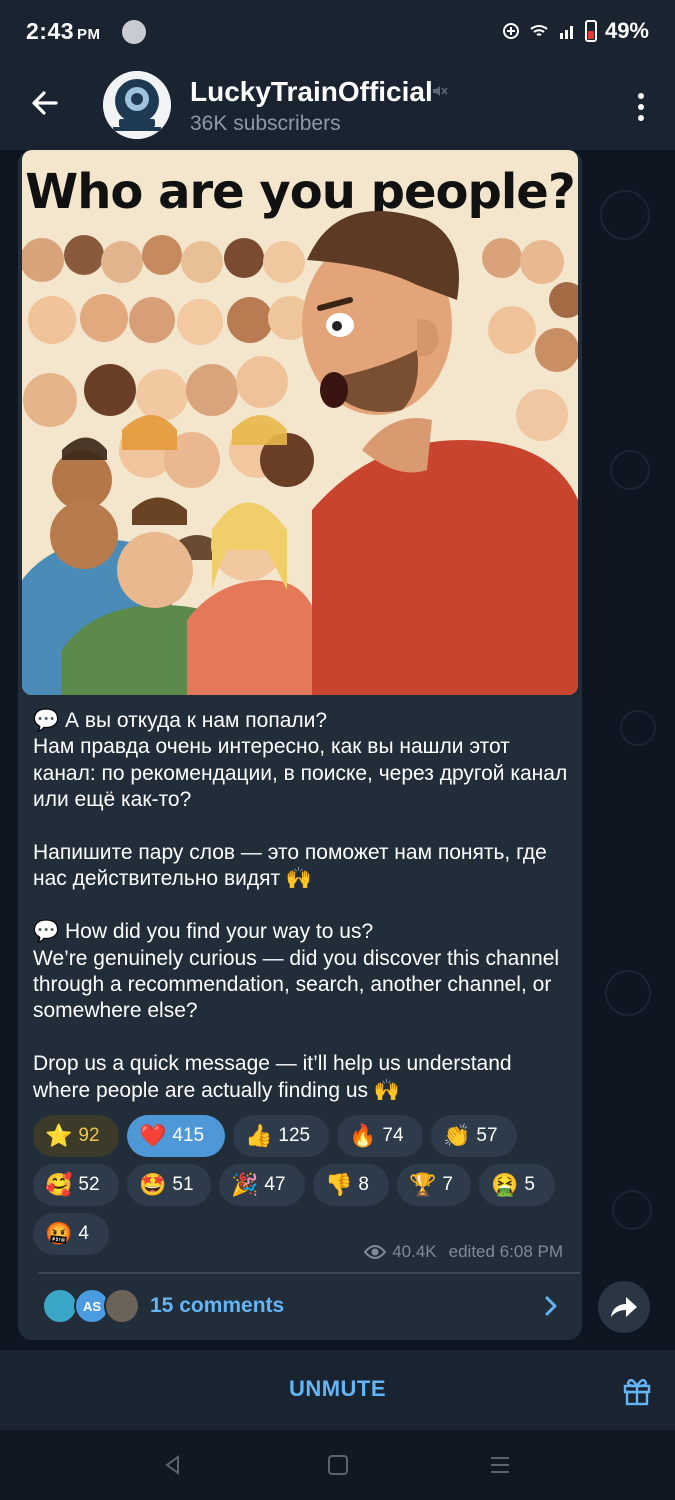 This screenshot has height=1500, width=675. What do you see at coordinates (566, 32) in the screenshot?
I see `signal-icon` at bounding box center [566, 32].